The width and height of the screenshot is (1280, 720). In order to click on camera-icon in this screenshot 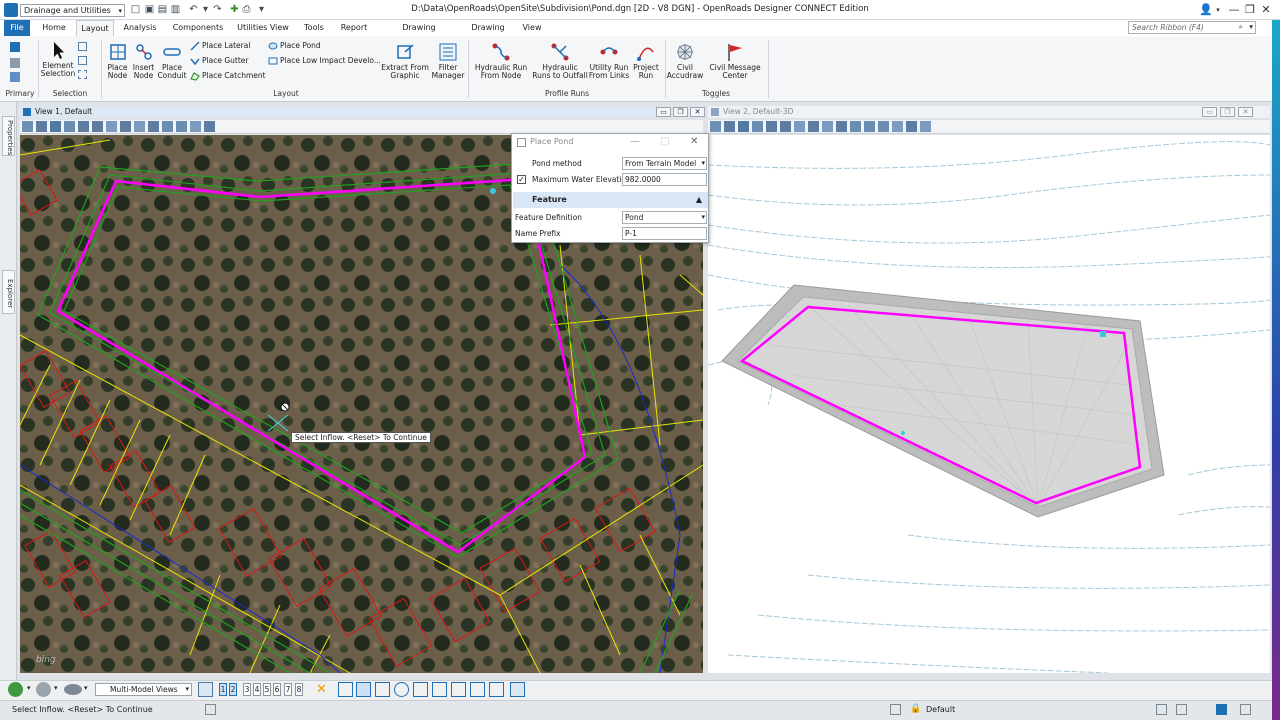, I will do `click(911, 126)`.